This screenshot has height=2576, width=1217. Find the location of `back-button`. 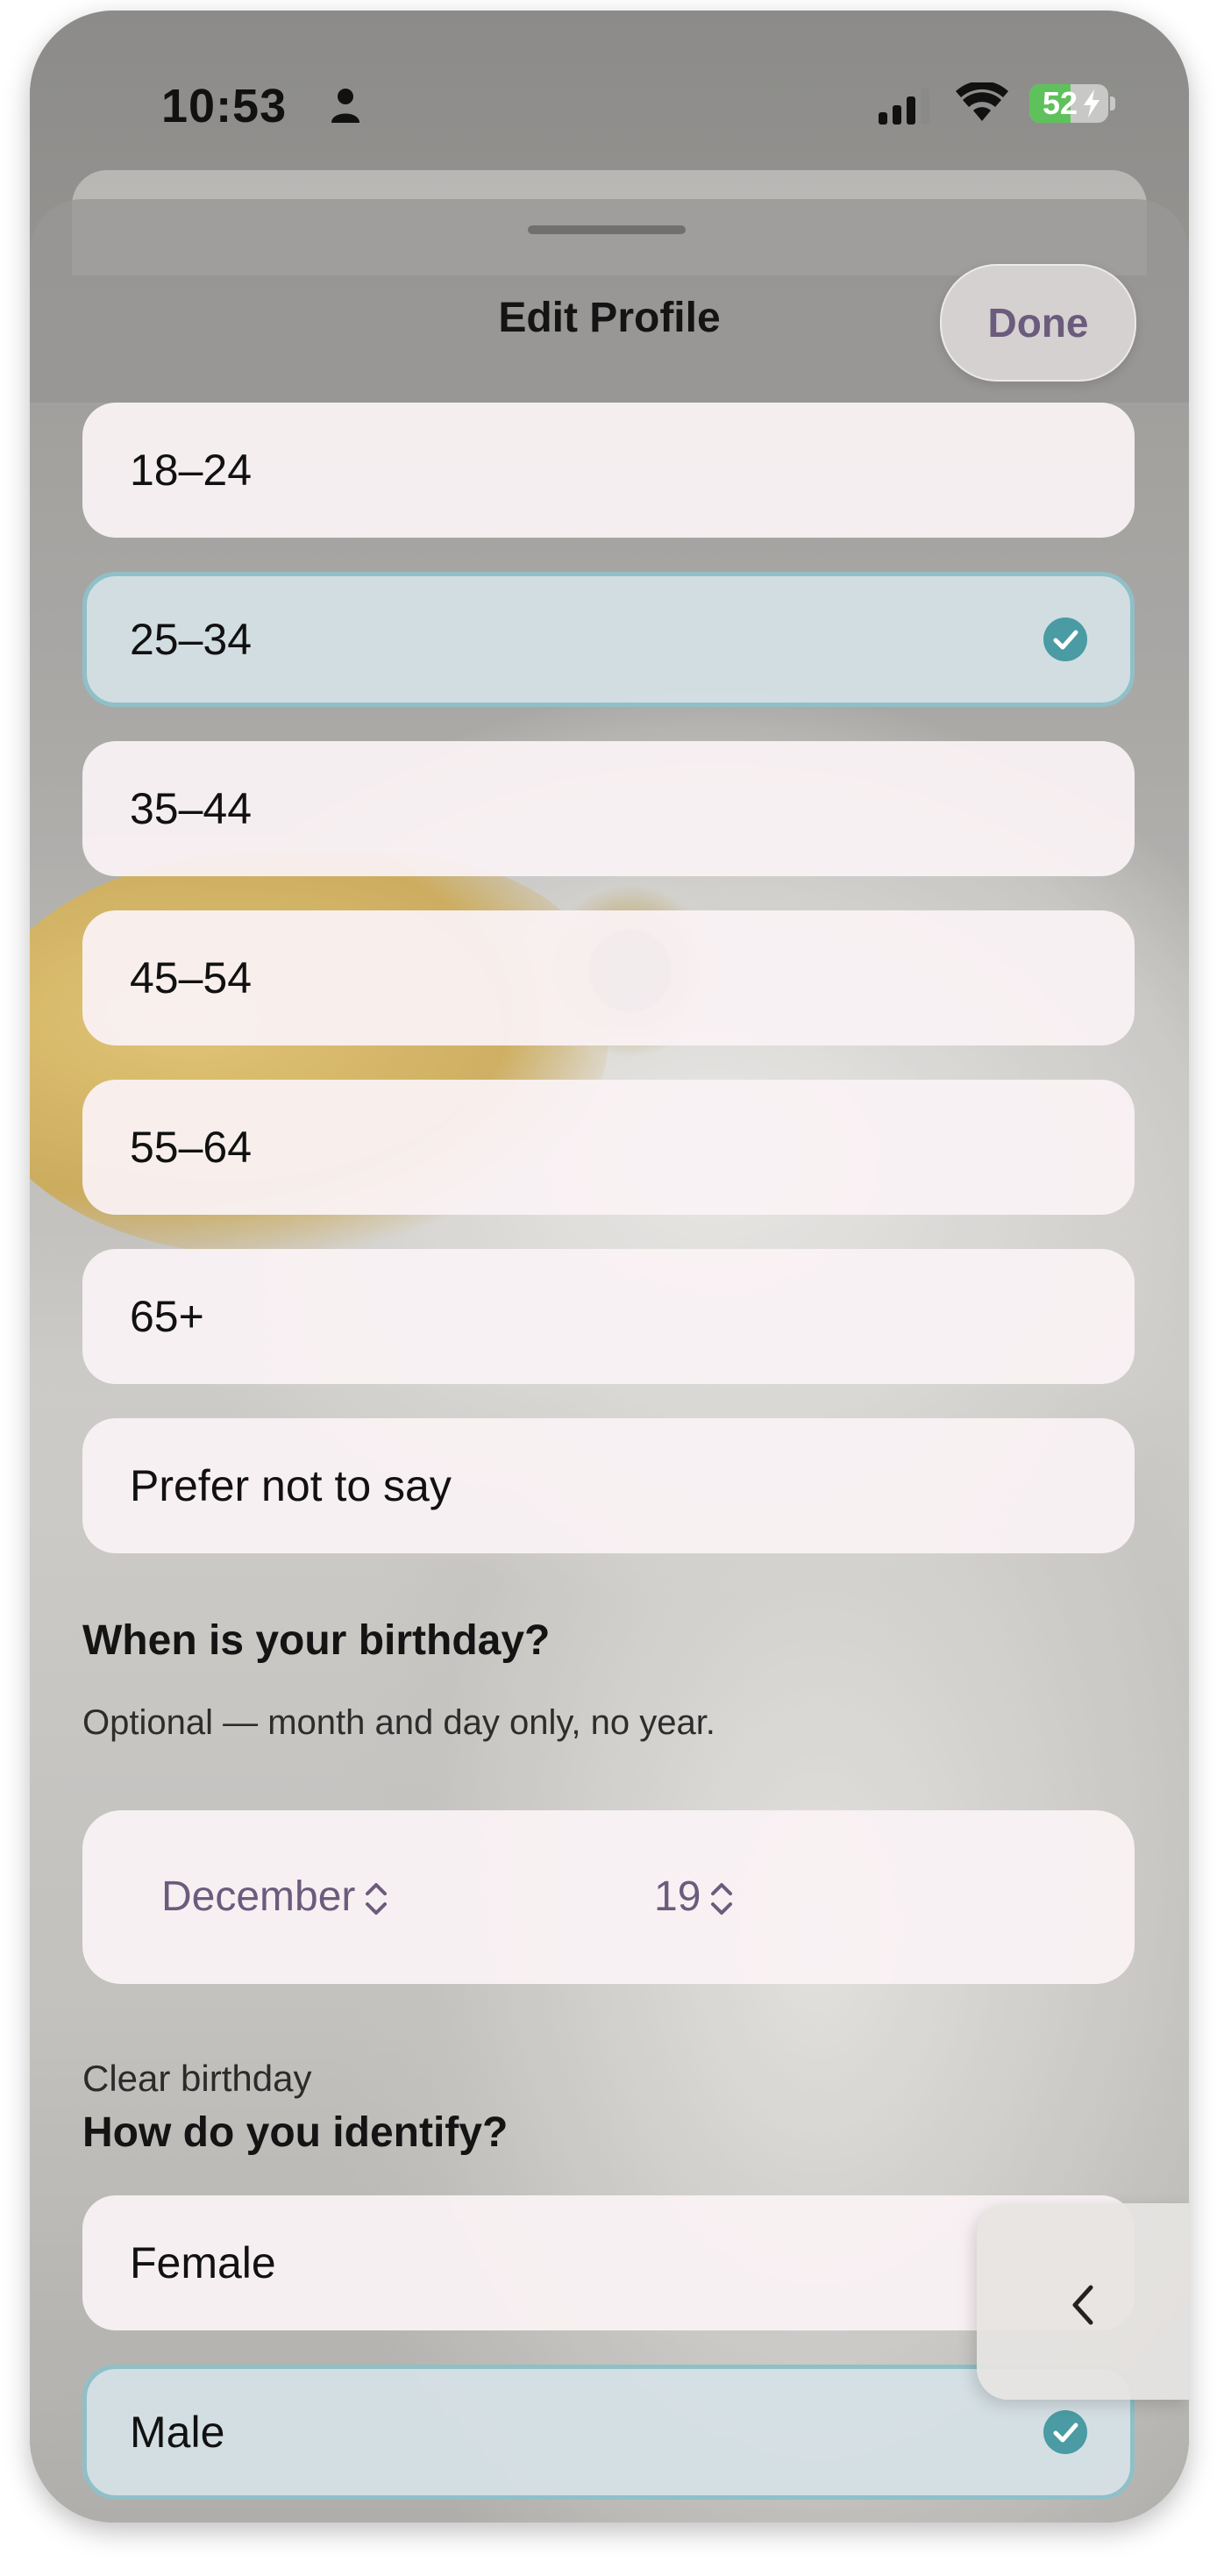

back-button is located at coordinates (1083, 2302).